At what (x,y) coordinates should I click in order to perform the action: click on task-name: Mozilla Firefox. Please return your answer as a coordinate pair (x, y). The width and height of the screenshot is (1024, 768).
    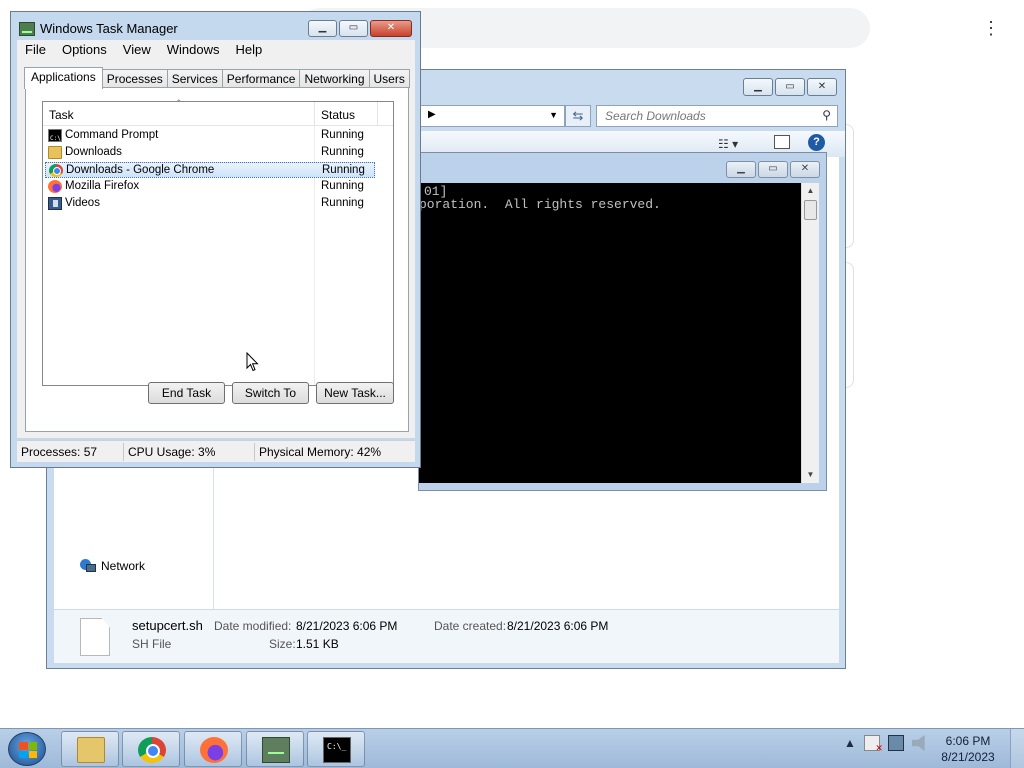
    Looking at the image, I should click on (102, 186).